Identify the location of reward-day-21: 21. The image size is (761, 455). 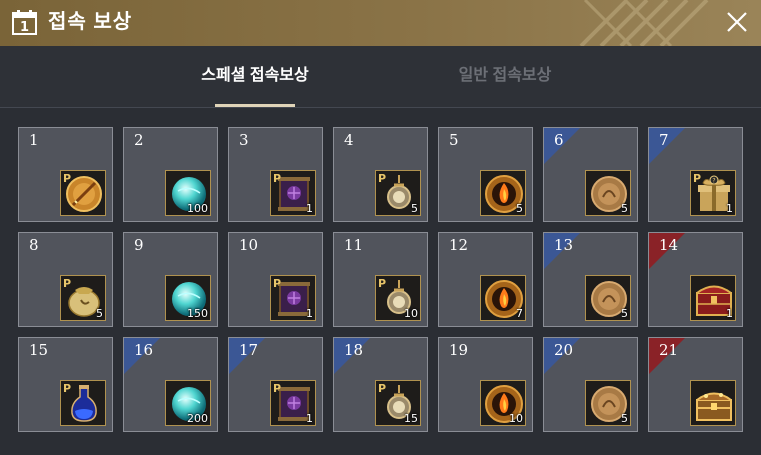
(695, 384).